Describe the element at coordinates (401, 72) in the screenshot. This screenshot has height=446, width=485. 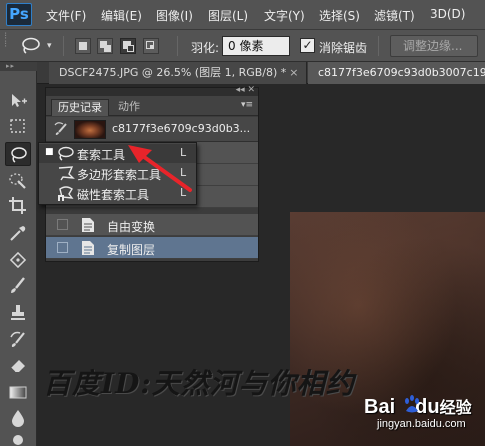
I see `document-tab-label: c8177f3e6709c93d0b3007c198` at that location.